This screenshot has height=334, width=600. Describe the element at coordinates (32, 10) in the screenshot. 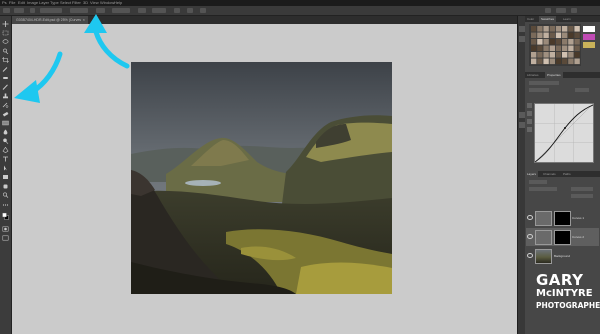

I see `brush-settings-button` at that location.